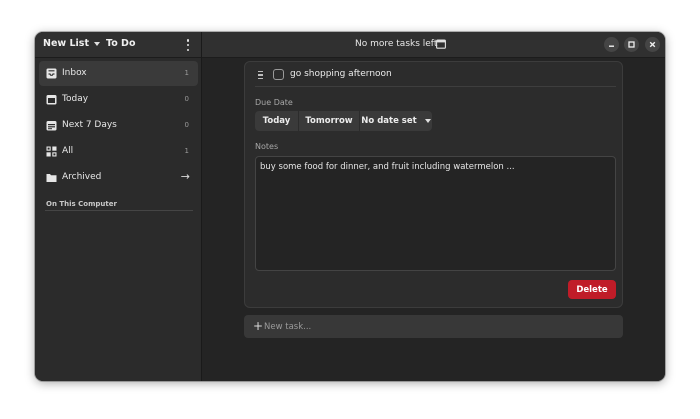 The image size is (700, 419). I want to click on sidebar-header: New List To Do, so click(118, 45).